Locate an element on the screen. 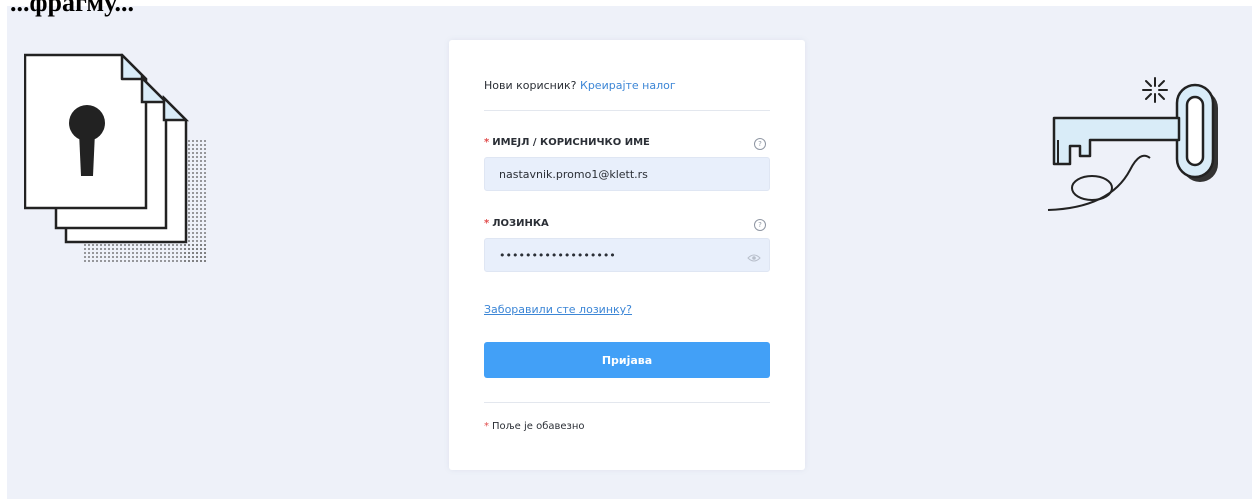  eye-icon is located at coordinates (754, 258).